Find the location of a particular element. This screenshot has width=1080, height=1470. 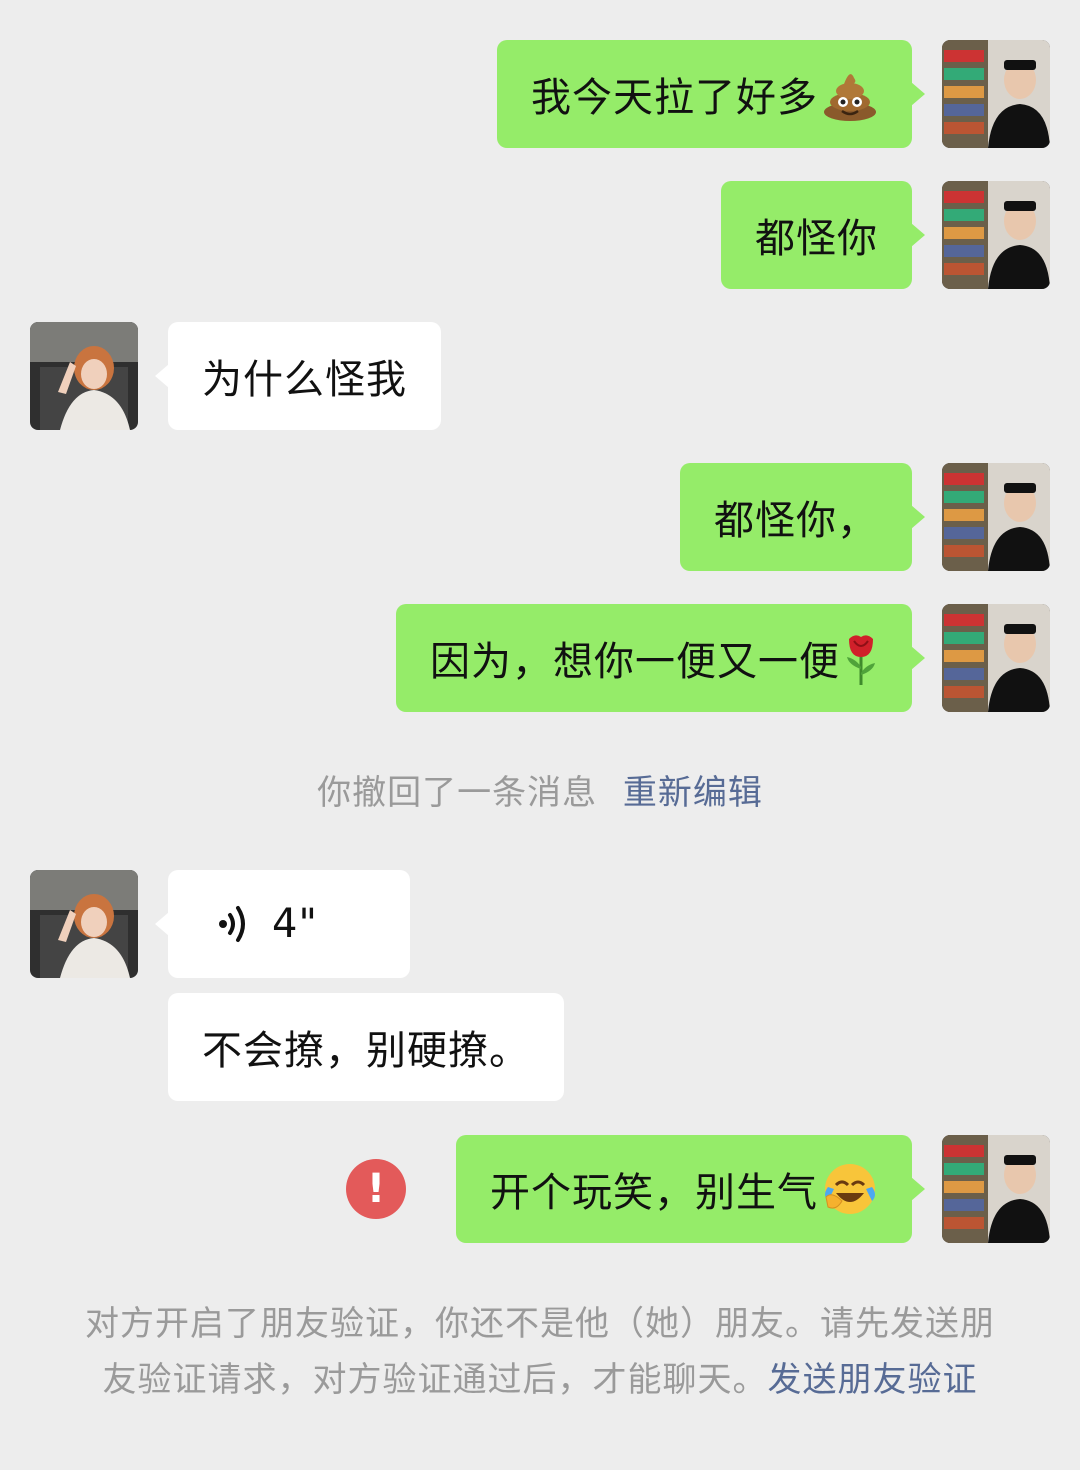

my-message-bubble: 我今天拉了好多 is located at coordinates (711, 94).